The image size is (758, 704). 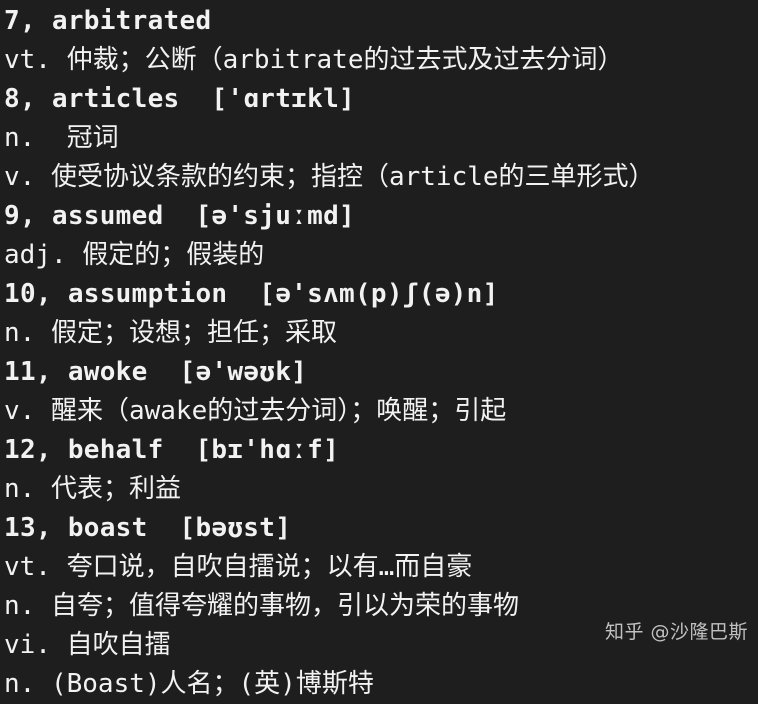 What do you see at coordinates (676, 632) in the screenshot?
I see `watermark: 知乎 @沙隆巴斯` at bounding box center [676, 632].